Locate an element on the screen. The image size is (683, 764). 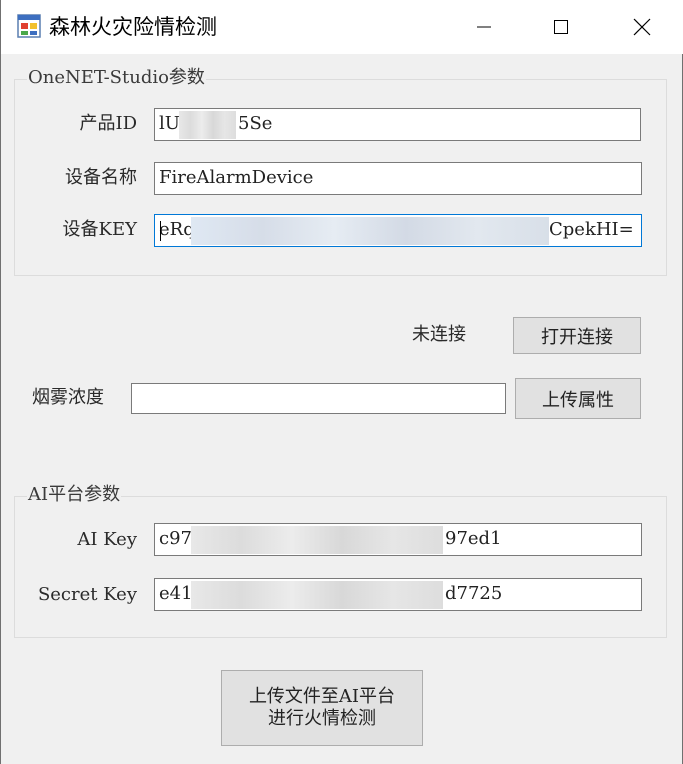
text-caret is located at coordinates (160, 231).